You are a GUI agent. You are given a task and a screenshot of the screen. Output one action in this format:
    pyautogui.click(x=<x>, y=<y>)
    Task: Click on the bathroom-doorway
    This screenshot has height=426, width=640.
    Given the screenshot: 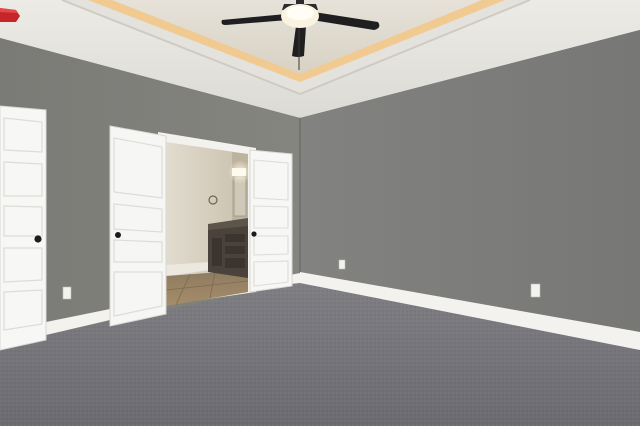 What is the action you would take?
    pyautogui.click(x=207, y=219)
    